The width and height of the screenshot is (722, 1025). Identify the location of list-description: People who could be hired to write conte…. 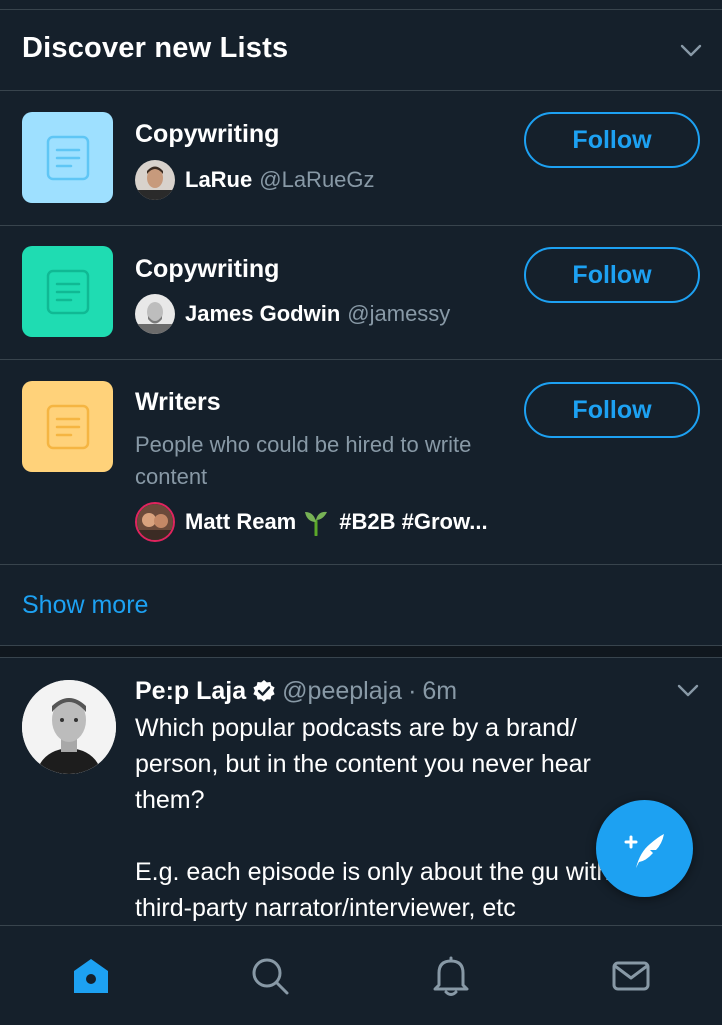
(303, 460).